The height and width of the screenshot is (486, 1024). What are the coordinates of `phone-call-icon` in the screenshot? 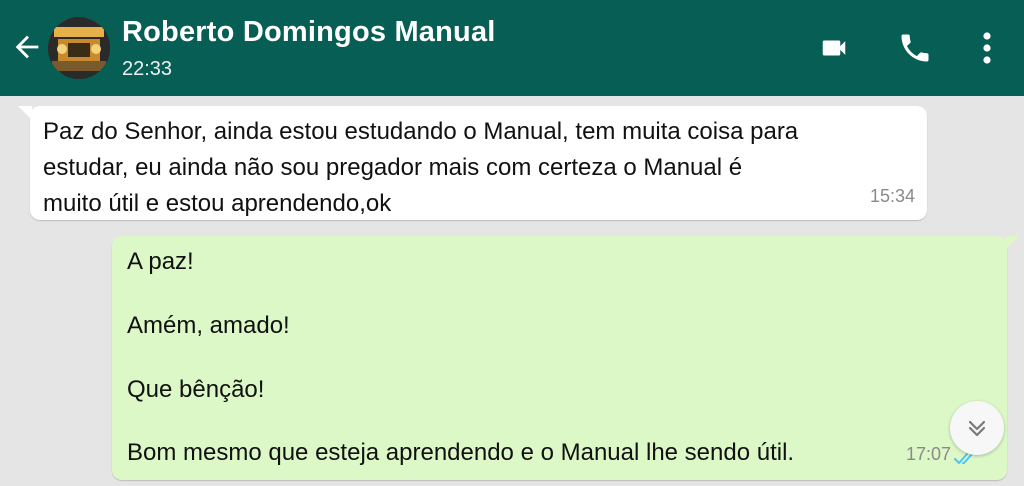 It's located at (915, 48).